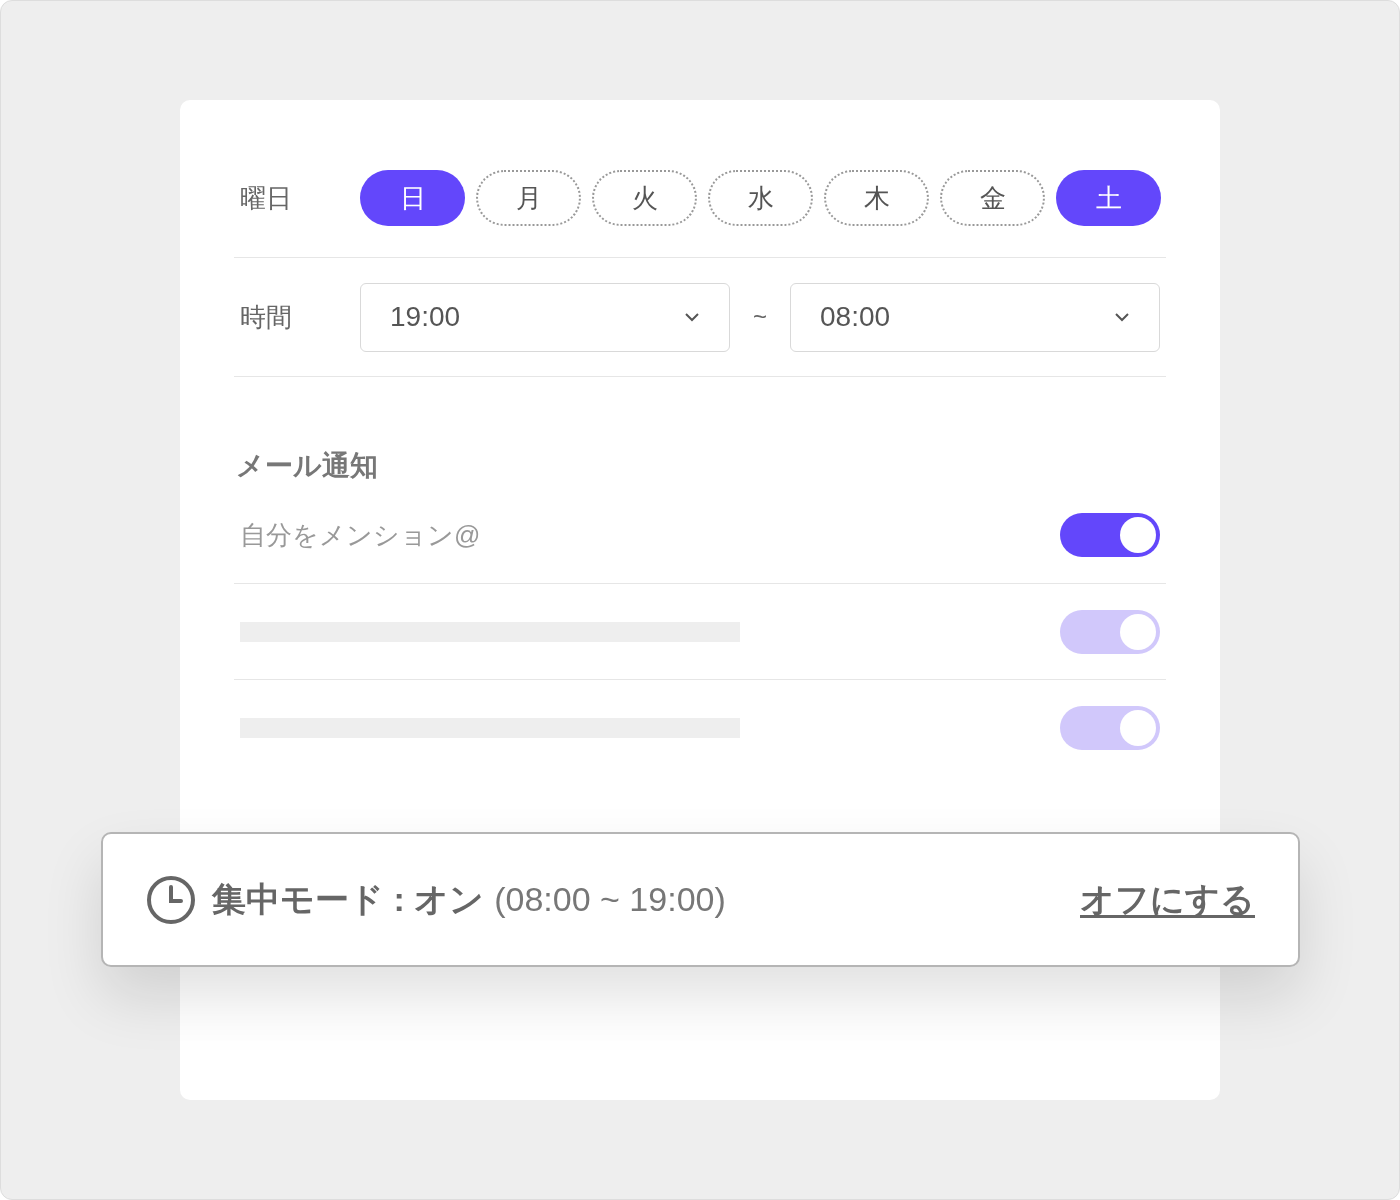  Describe the element at coordinates (412, 198) in the screenshot. I see `weekday-toggle: 日` at that location.